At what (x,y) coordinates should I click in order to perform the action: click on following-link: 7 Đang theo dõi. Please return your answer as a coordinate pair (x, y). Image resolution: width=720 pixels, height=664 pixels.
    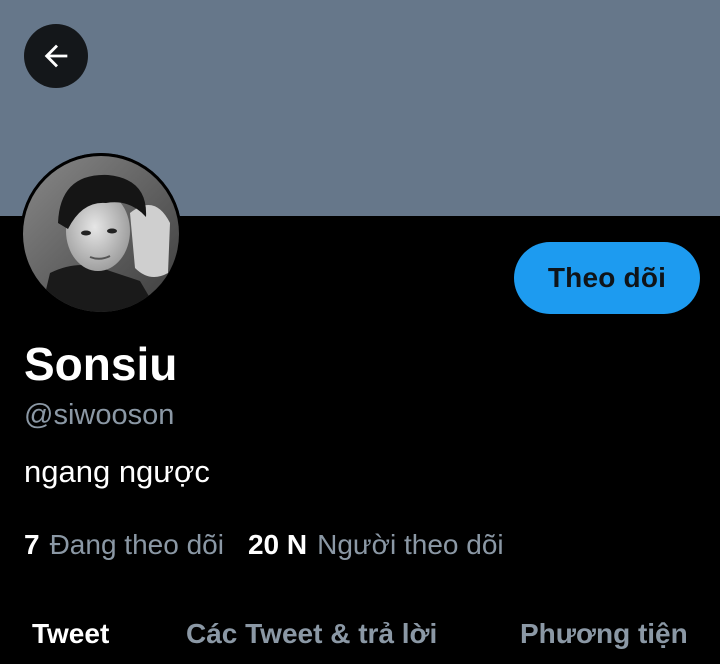
    Looking at the image, I should click on (124, 545).